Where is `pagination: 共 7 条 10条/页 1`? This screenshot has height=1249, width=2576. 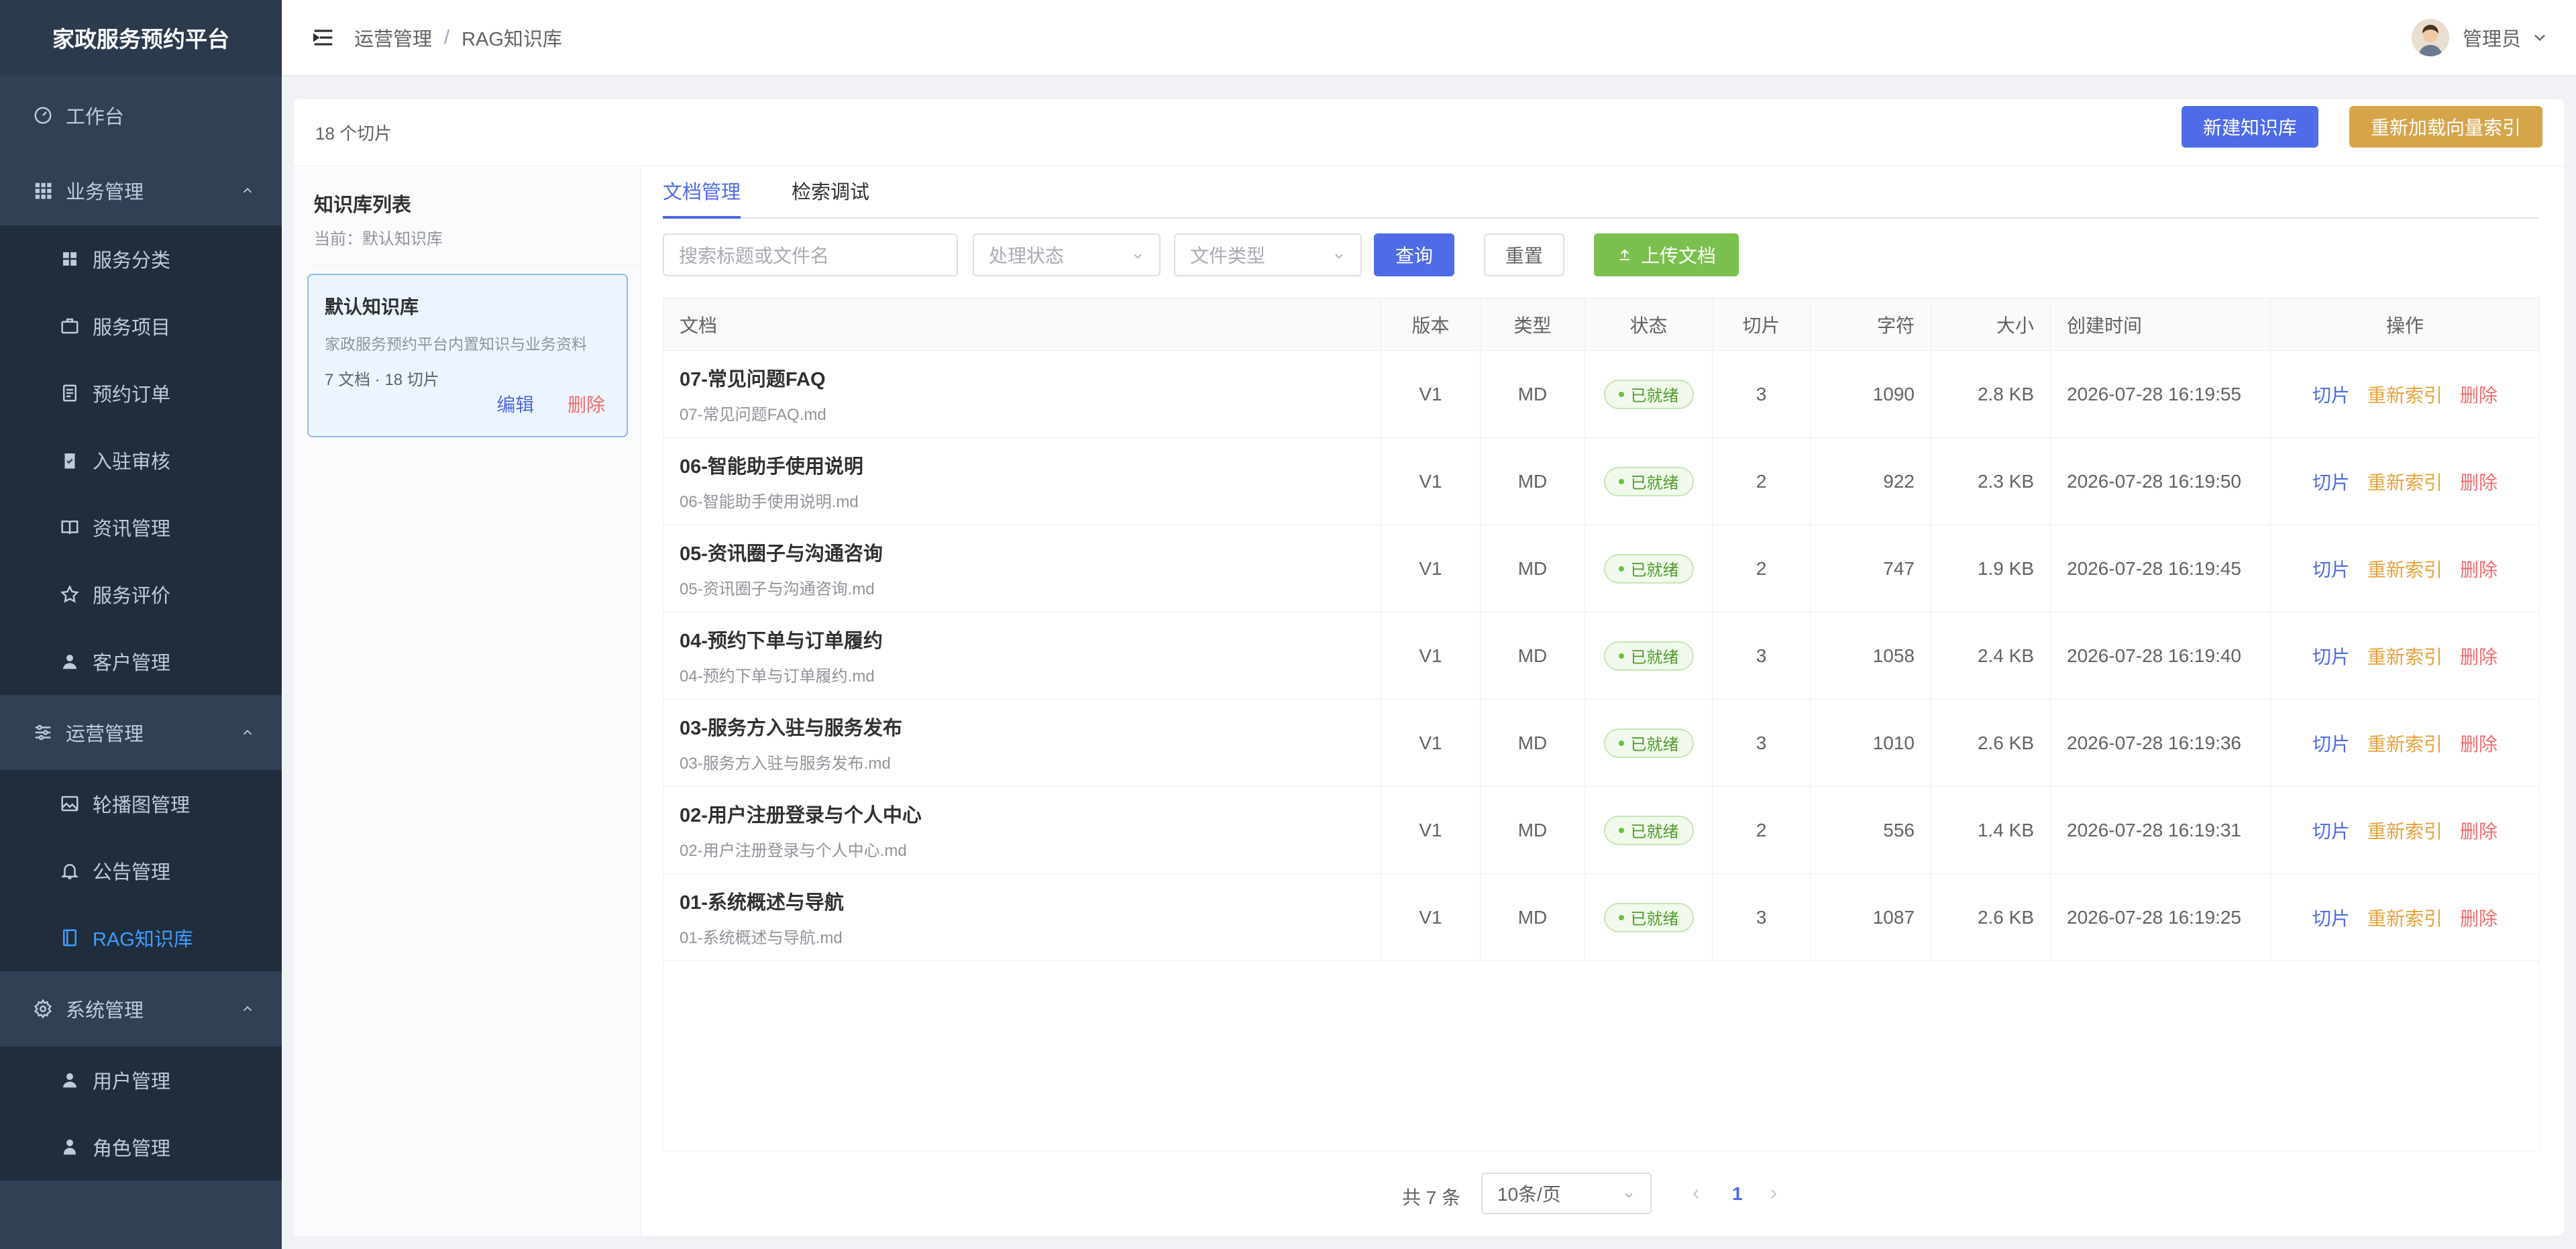 pagination: 共 7 条 10条/页 1 is located at coordinates (1429, 1193).